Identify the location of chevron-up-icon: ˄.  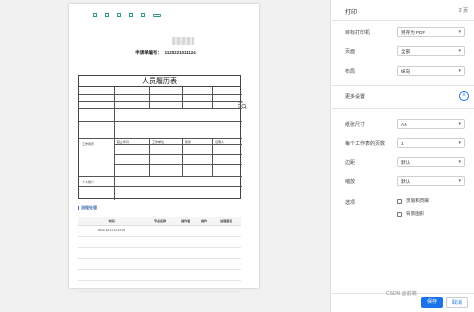
(464, 96).